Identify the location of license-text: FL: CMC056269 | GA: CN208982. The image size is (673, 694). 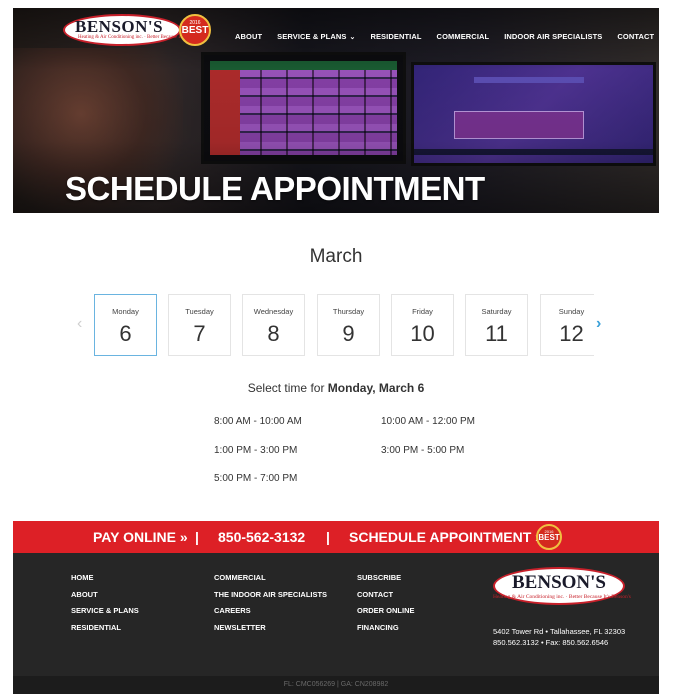
(336, 684).